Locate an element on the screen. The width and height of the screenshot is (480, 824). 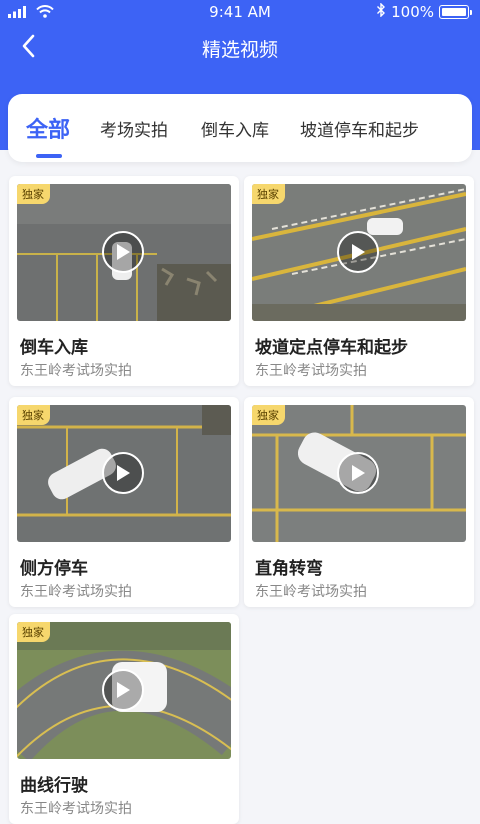
video-card: 独家 曲线行驶 东王岭考试场实拍 is located at coordinates (124, 719).